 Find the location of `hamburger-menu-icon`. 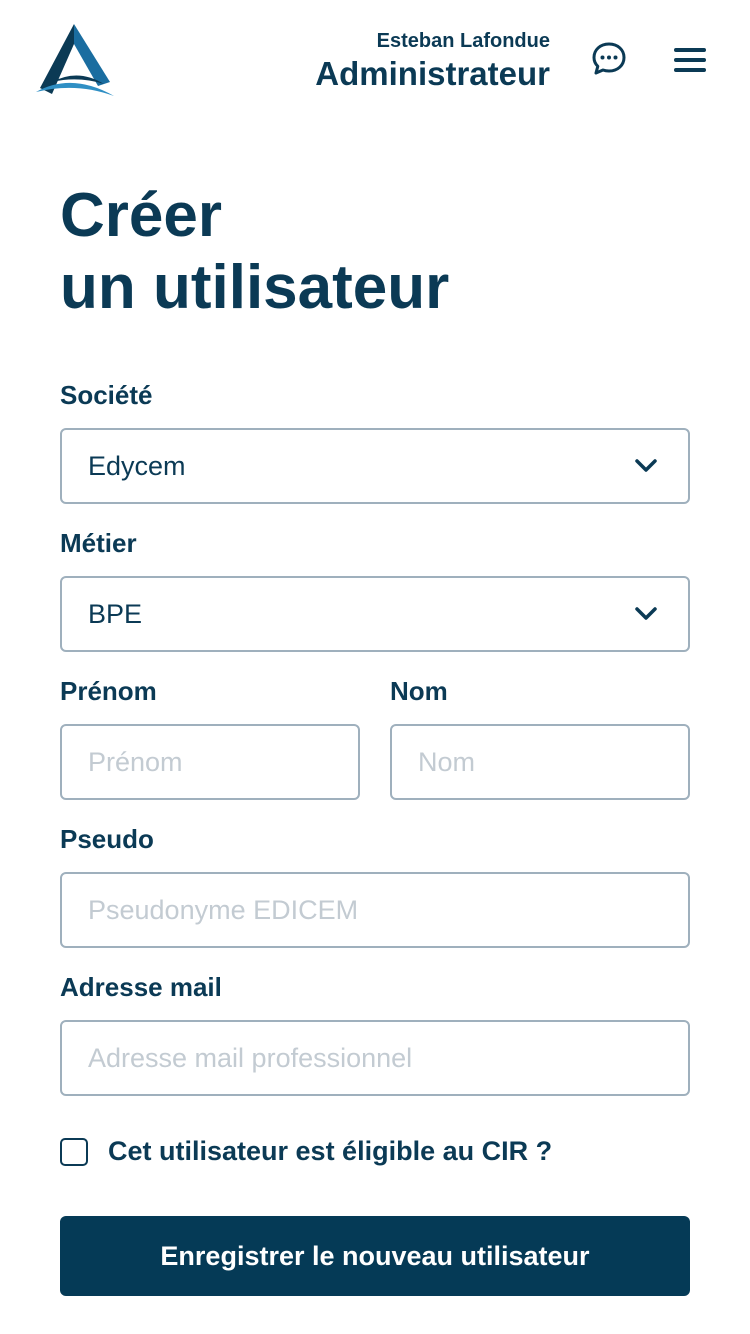

hamburger-menu-icon is located at coordinates (690, 60).